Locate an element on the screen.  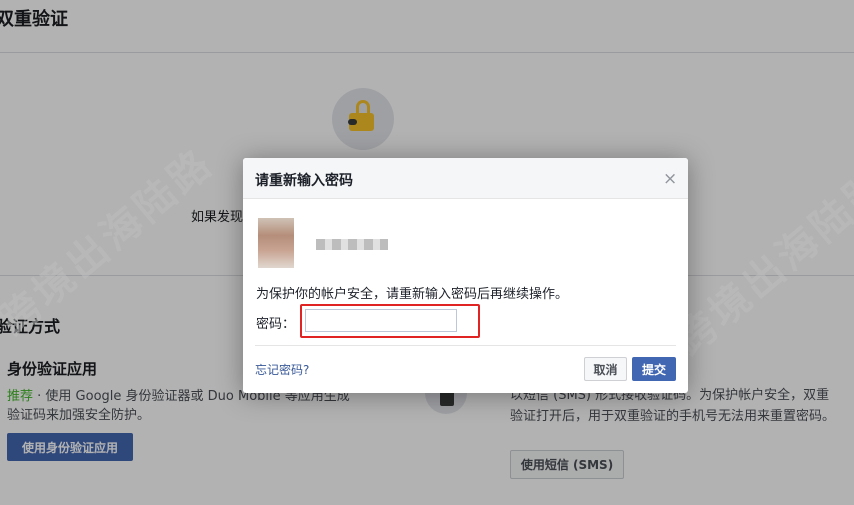
password-label: 密码： is located at coordinates (276, 324).